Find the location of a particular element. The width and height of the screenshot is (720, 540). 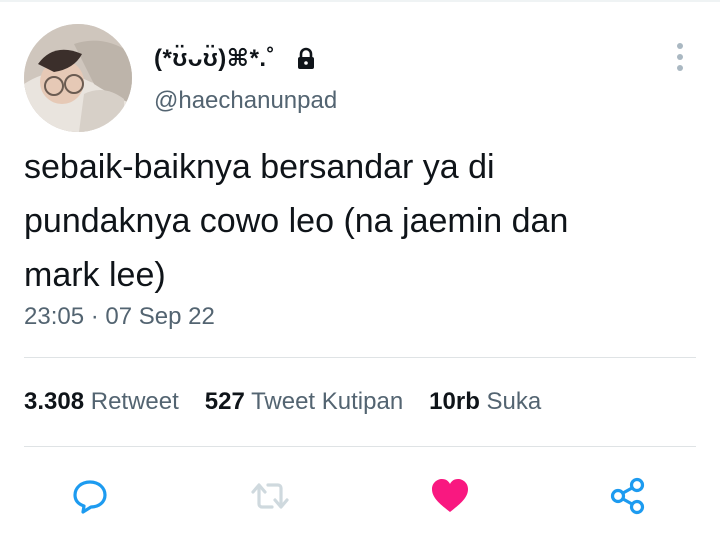

likes-label: Suka is located at coordinates (514, 401).